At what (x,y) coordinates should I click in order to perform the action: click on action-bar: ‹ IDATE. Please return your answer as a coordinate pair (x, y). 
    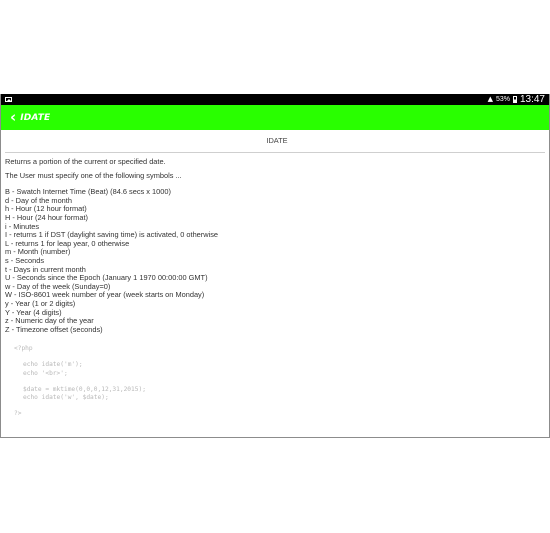
    Looking at the image, I should click on (275, 117).